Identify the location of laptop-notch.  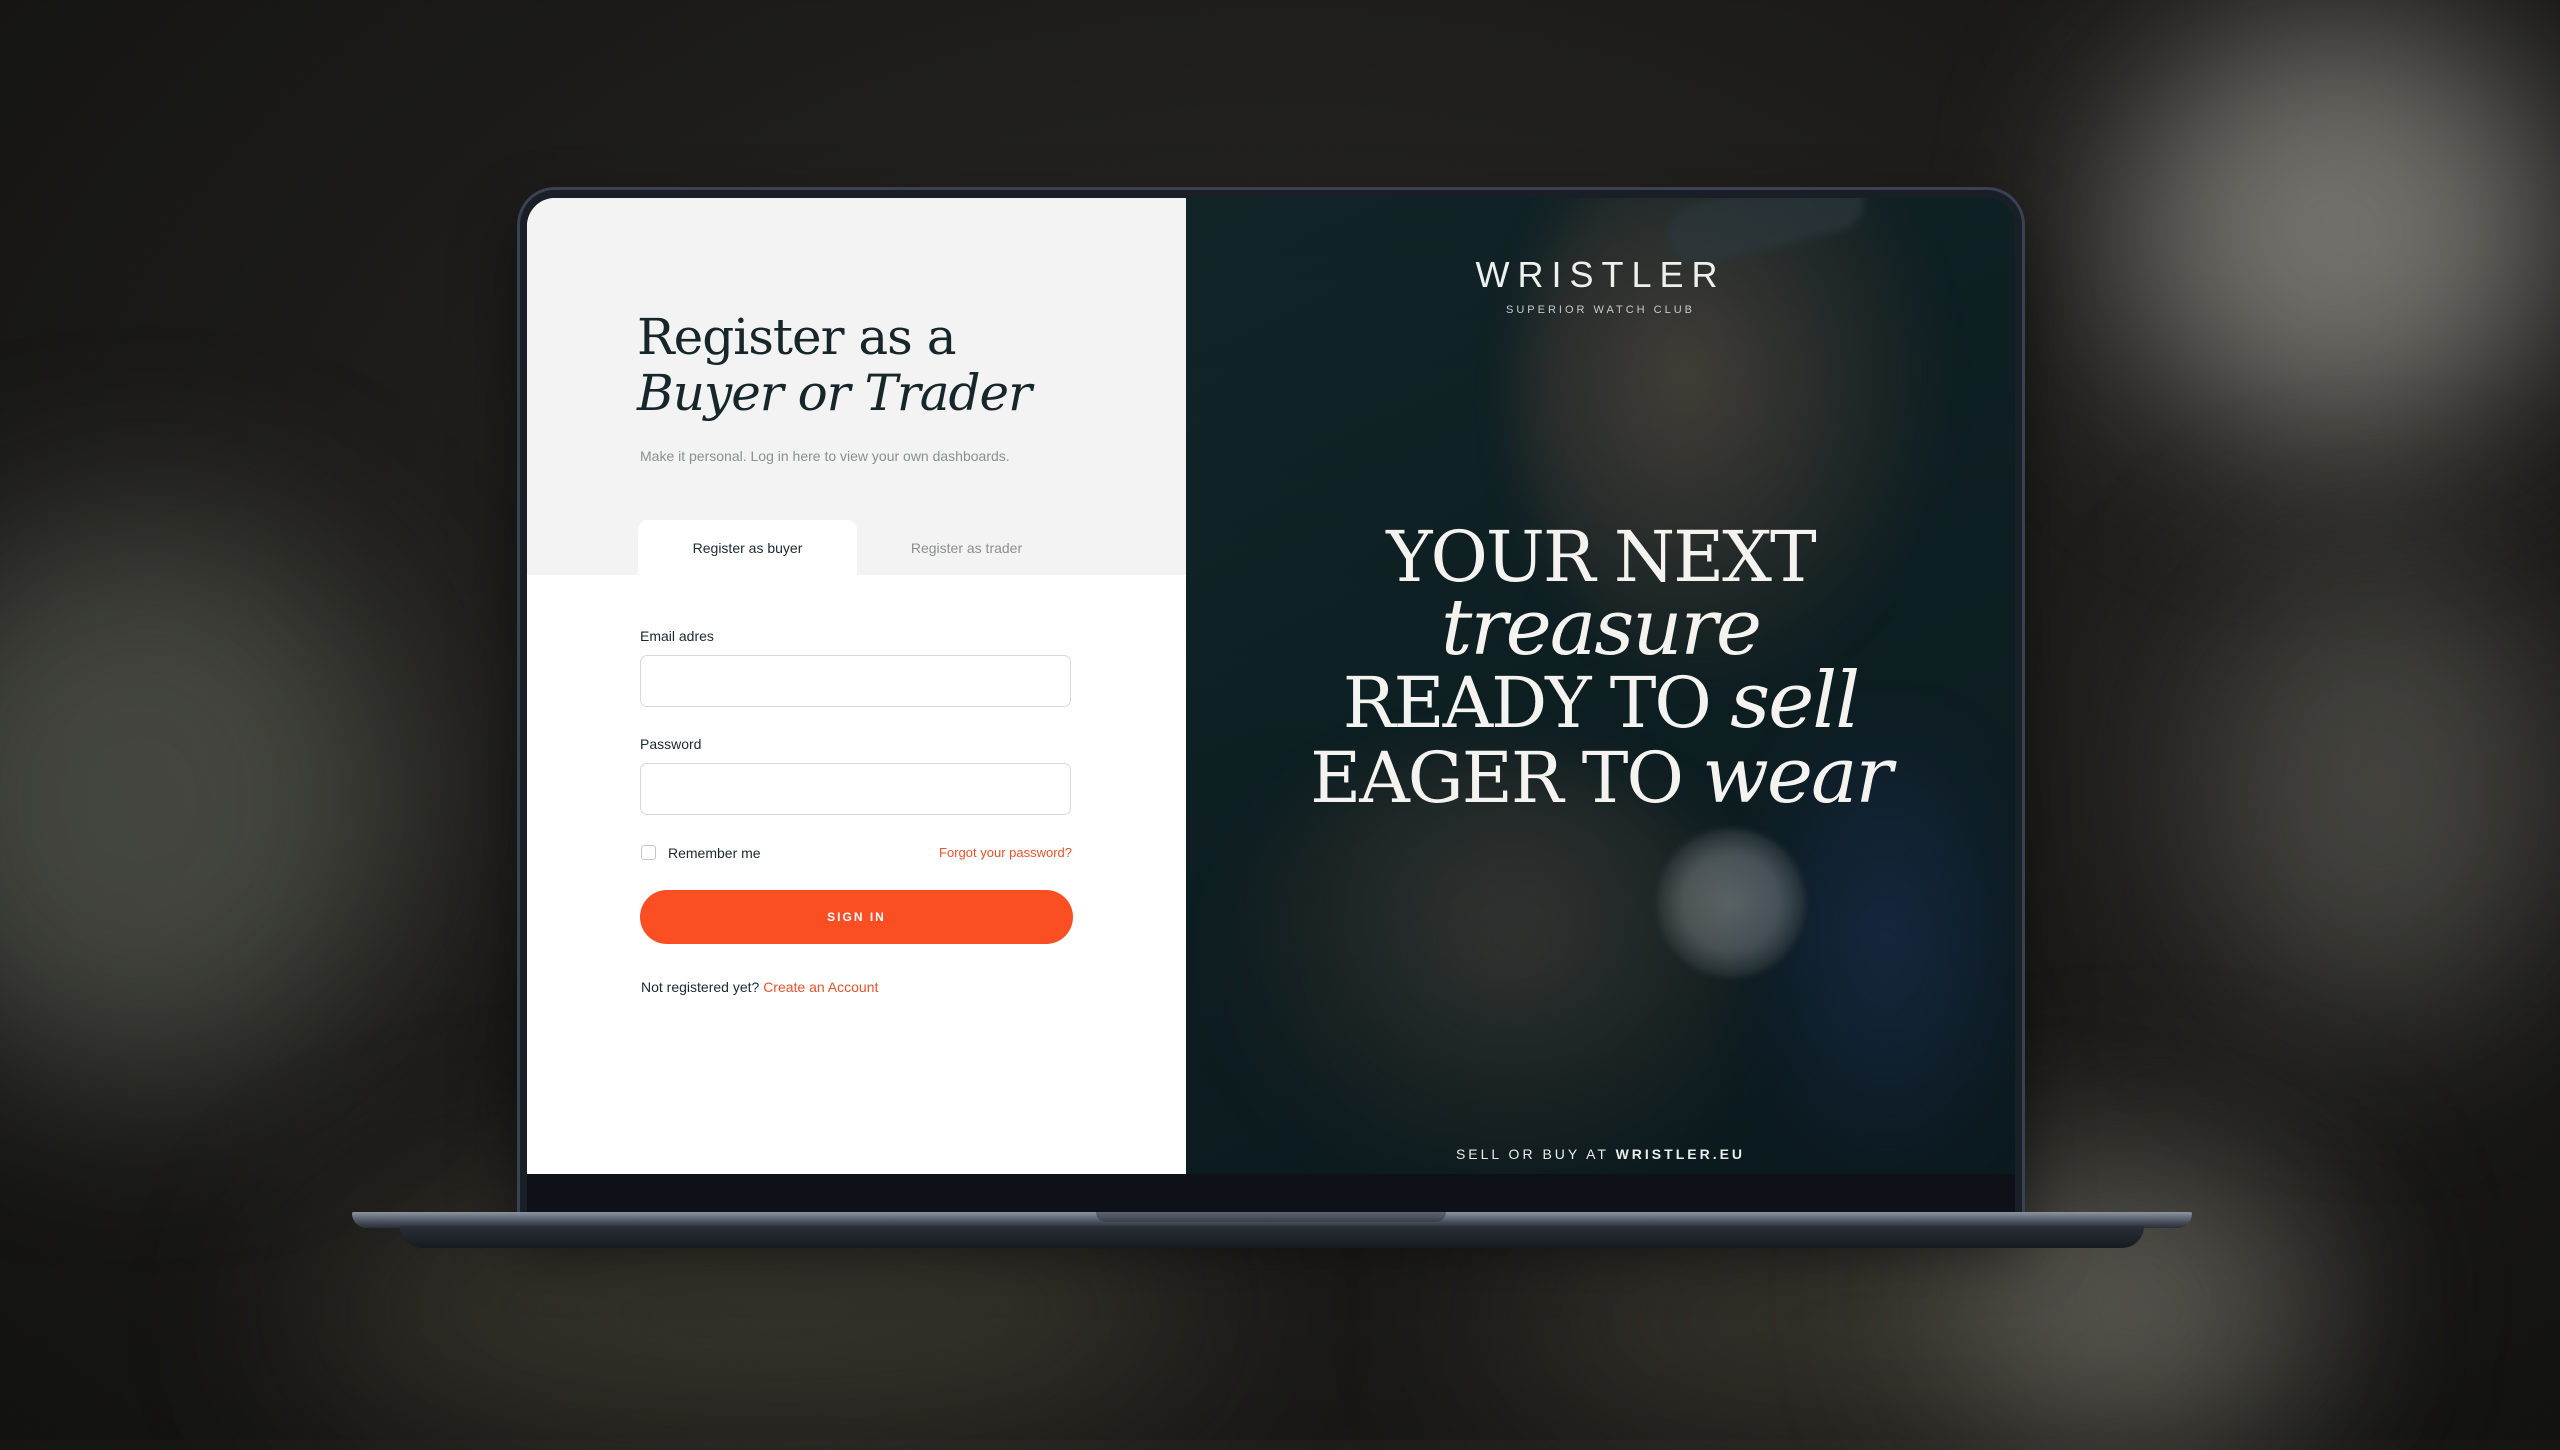
(1271, 1217).